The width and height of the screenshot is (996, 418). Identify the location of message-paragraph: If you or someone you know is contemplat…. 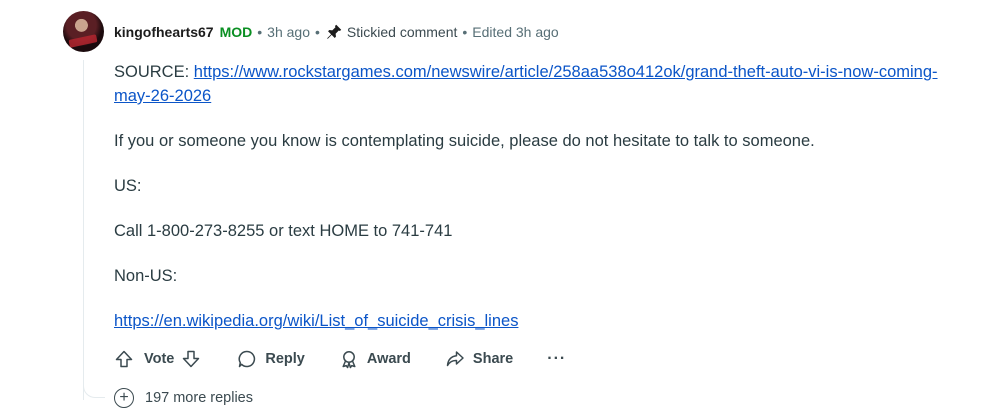
(464, 141).